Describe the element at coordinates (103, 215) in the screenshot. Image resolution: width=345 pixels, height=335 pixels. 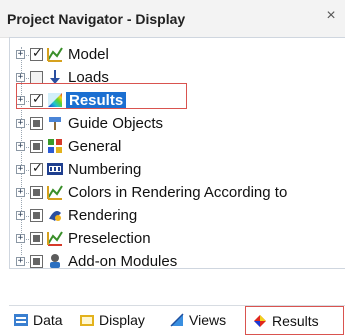
I see `tree-item-label: Rendering` at that location.